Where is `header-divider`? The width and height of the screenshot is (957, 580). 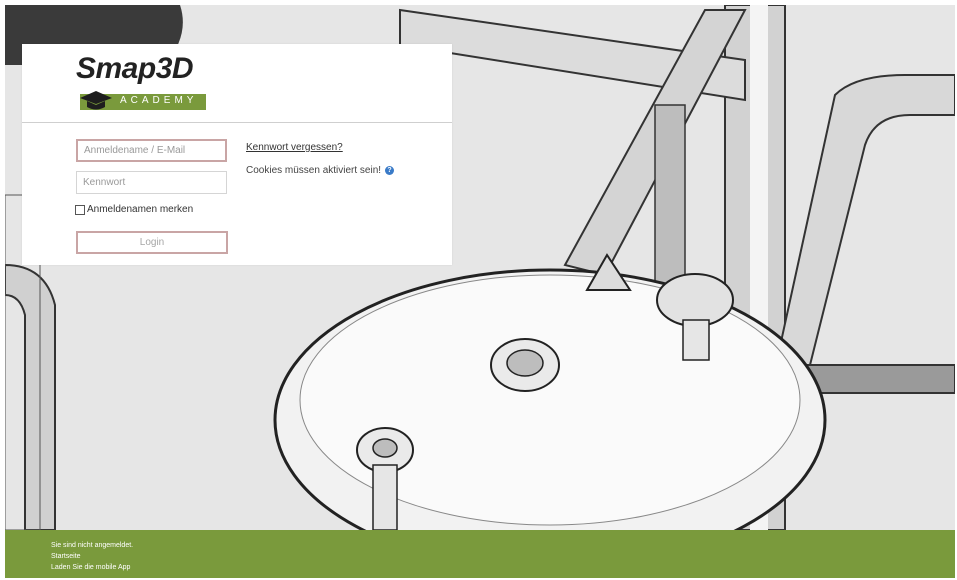
header-divider is located at coordinates (237, 122).